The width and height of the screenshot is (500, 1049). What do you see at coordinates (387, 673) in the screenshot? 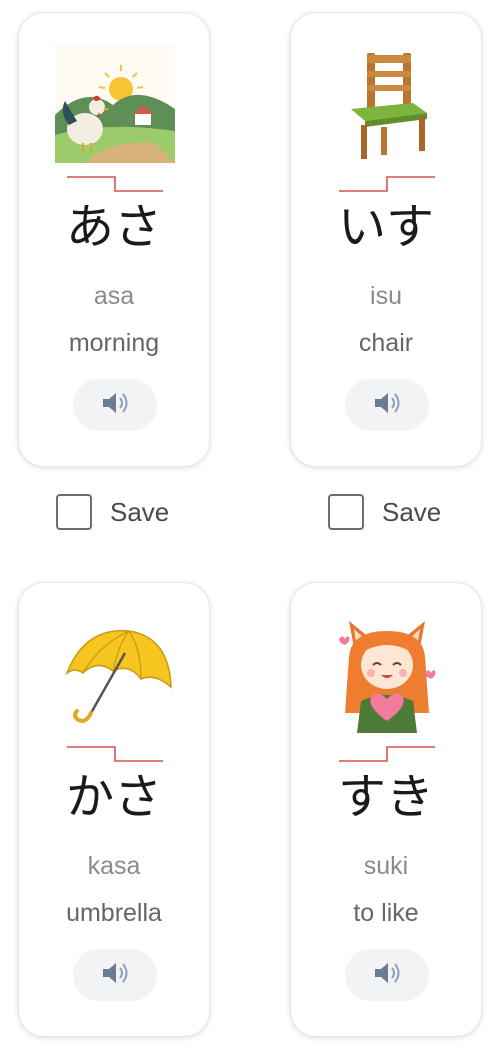
I see `fox-girl-heart-illustration` at bounding box center [387, 673].